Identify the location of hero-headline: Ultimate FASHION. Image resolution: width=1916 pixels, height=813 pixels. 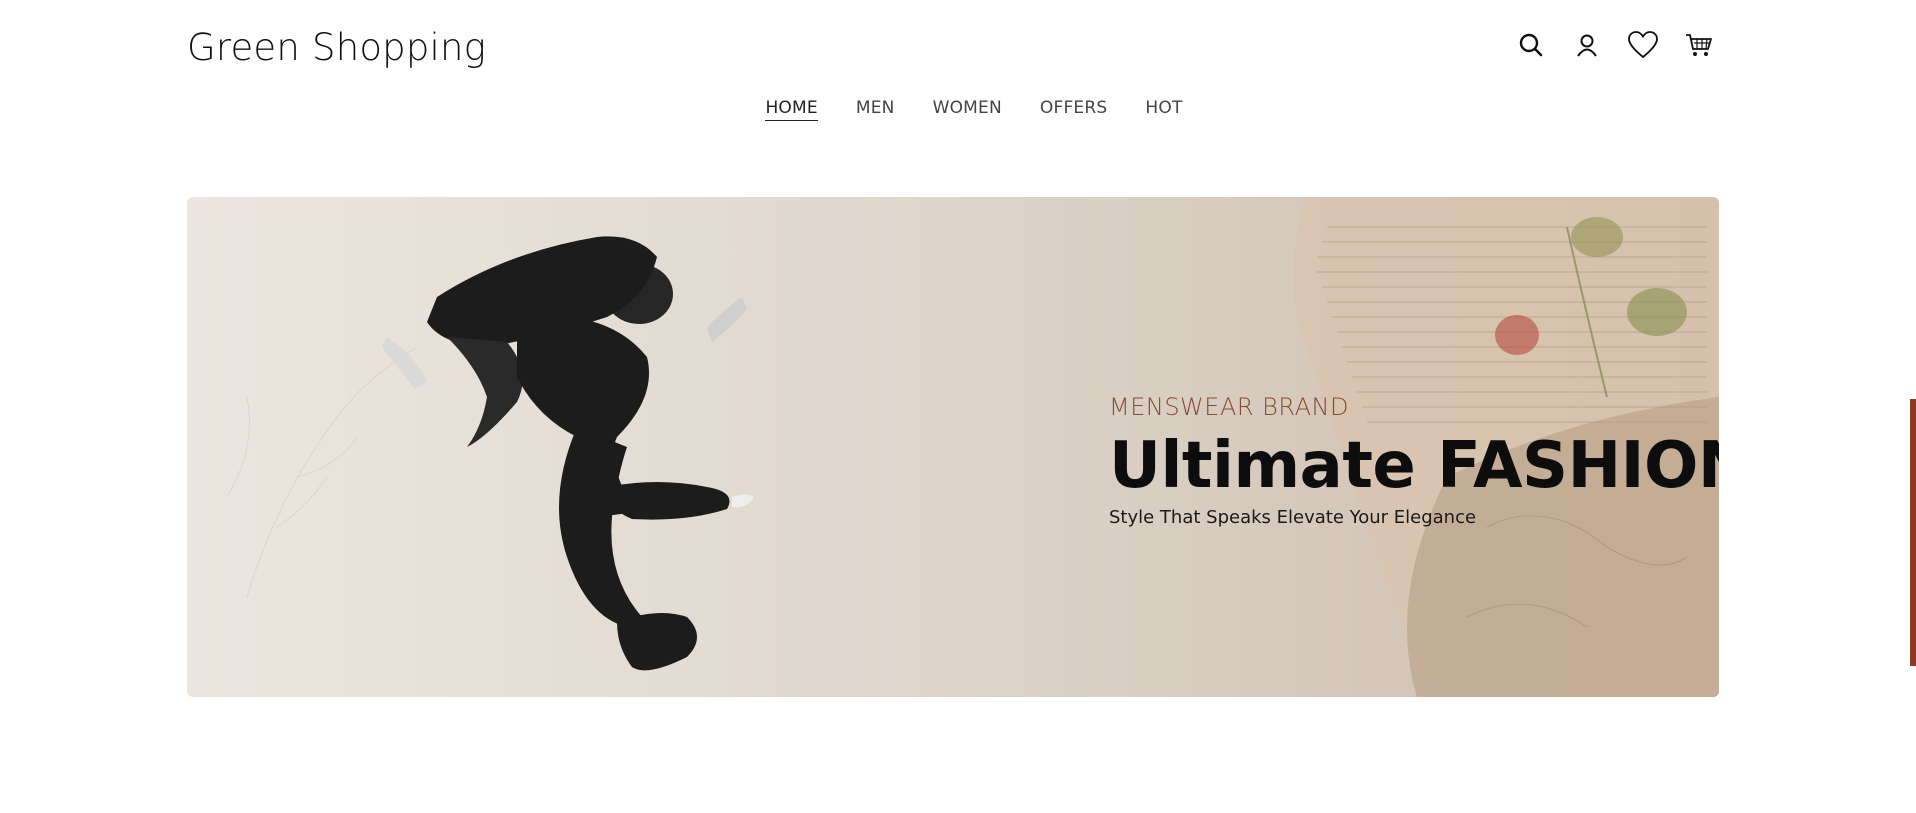
(1414, 466).